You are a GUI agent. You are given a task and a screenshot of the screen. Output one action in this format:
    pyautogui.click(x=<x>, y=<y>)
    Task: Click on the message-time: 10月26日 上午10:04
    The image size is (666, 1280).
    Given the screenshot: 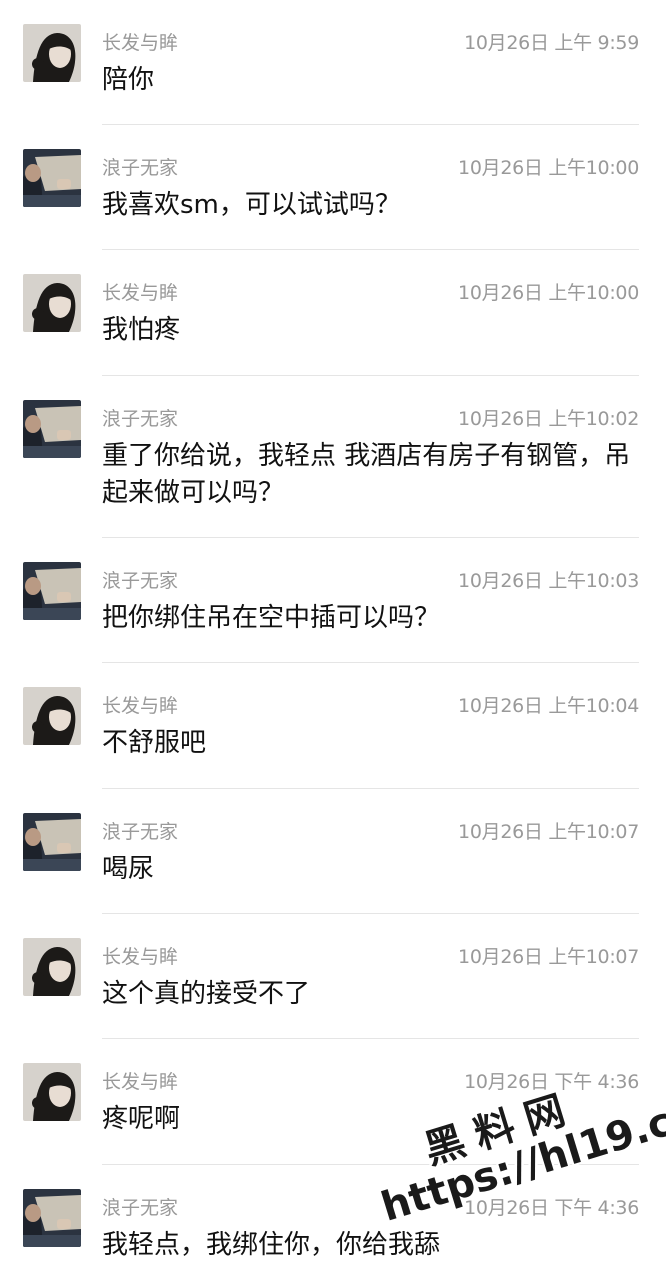 What is the action you would take?
    pyautogui.click(x=548, y=706)
    